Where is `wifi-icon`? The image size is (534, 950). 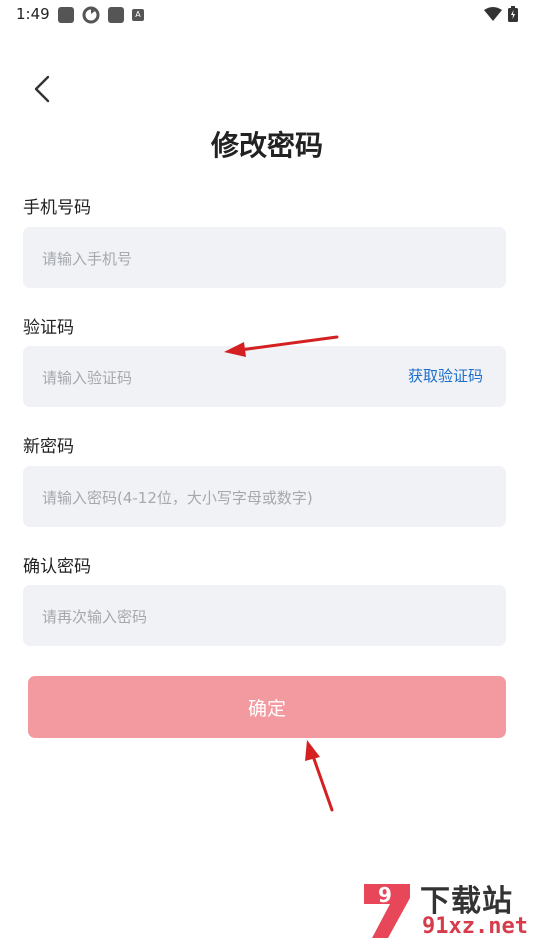 wifi-icon is located at coordinates (493, 14).